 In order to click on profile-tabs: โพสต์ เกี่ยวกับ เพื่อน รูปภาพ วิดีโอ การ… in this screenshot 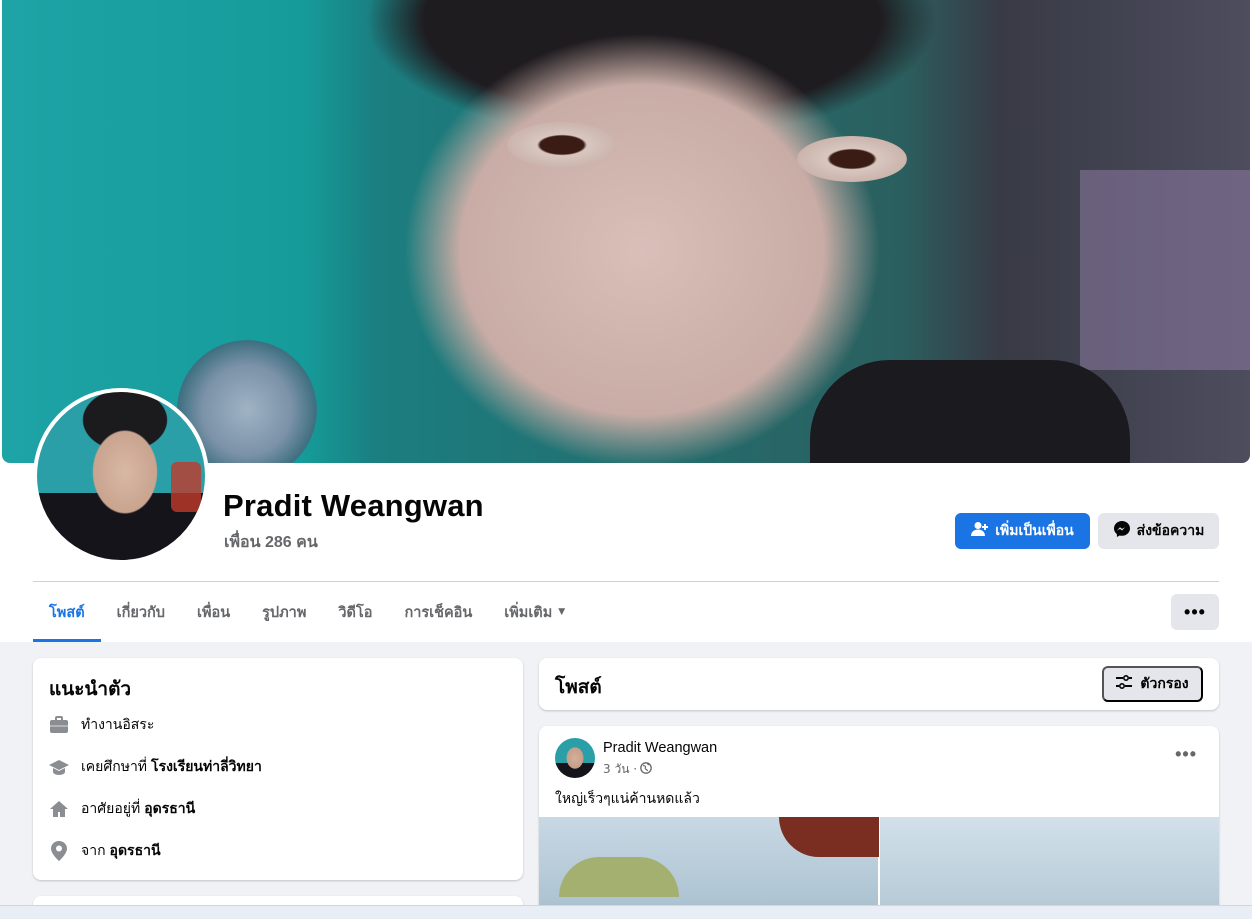, I will do `click(307, 612)`.